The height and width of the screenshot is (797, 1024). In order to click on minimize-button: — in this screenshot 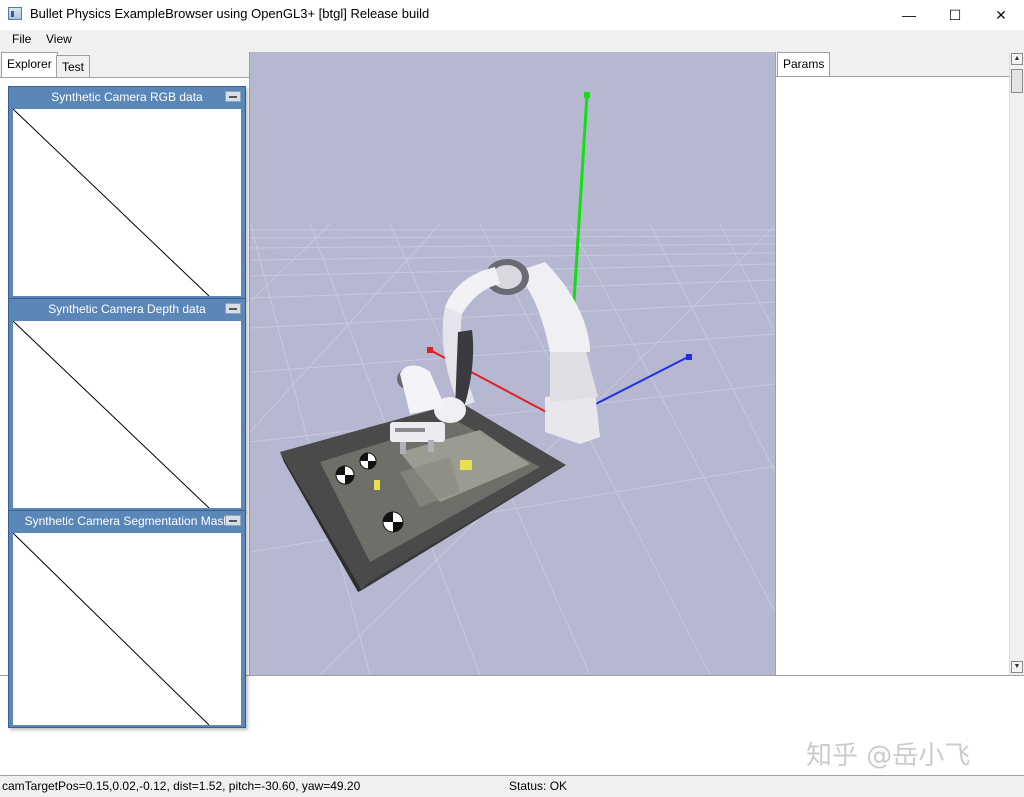, I will do `click(909, 15)`.